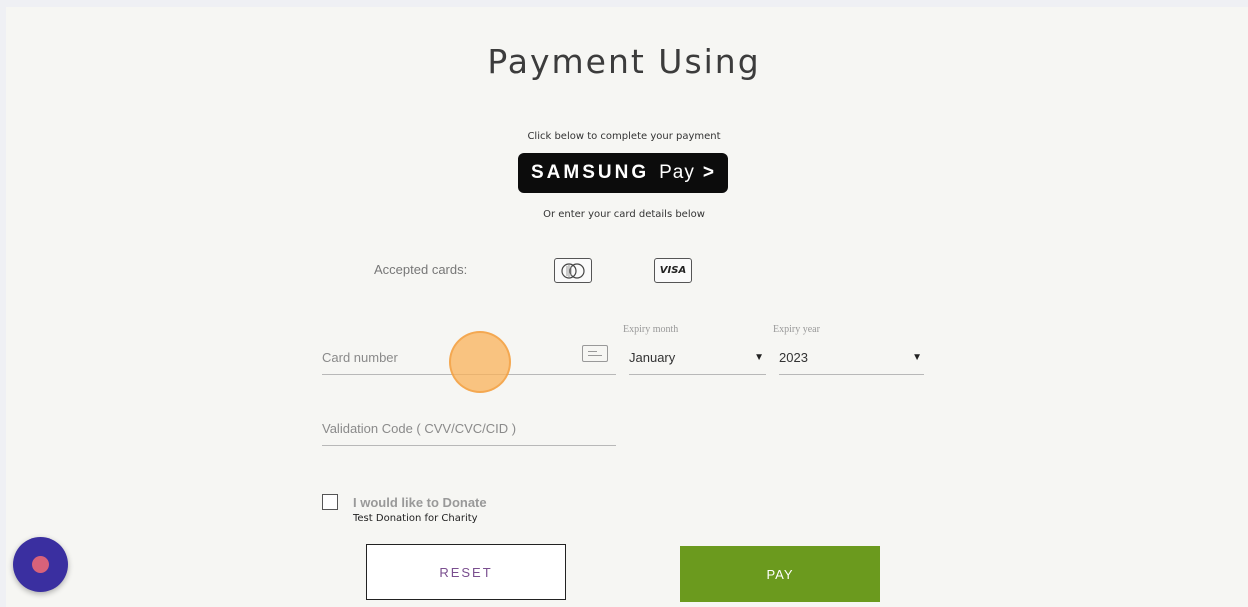  Describe the element at coordinates (624, 136) in the screenshot. I see `click-hint: Click below to complete your payment` at that location.